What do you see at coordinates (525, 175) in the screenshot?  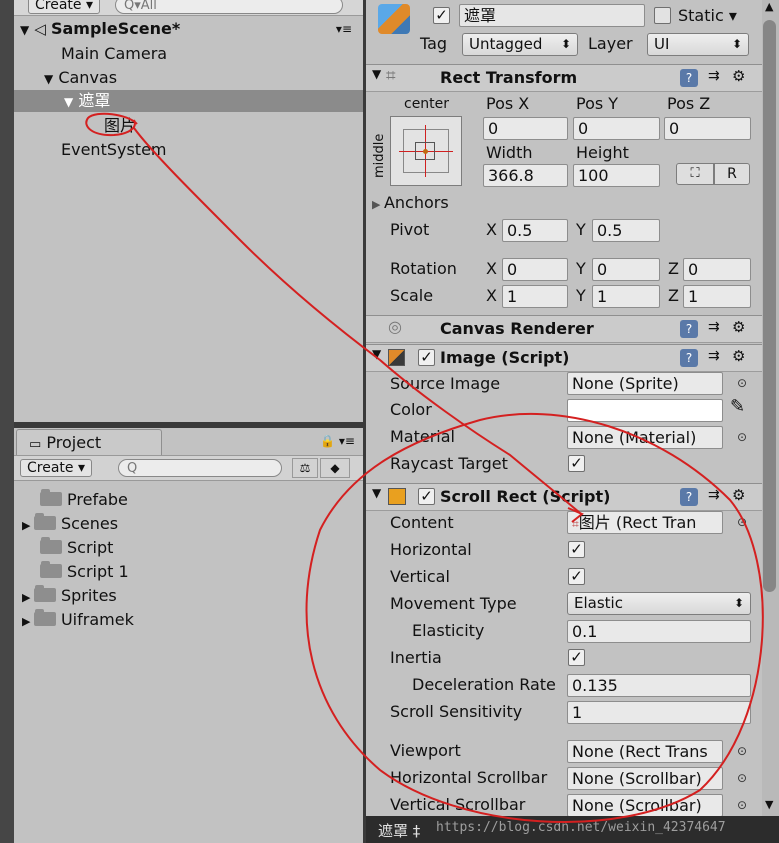 I see `width-field: 366.8` at bounding box center [525, 175].